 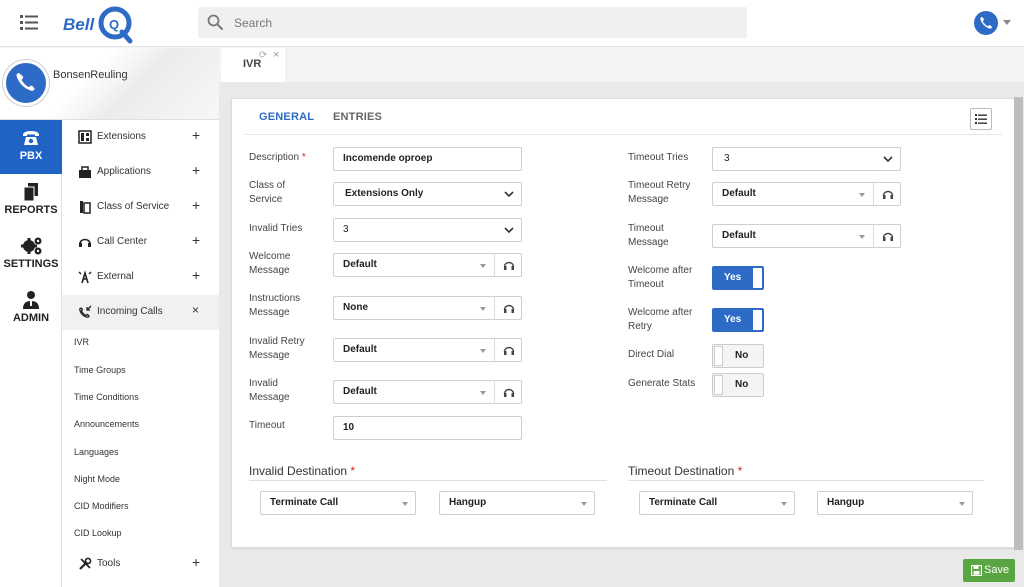 What do you see at coordinates (895, 503) in the screenshot?
I see `timeout-destination-target-select: Hangup` at bounding box center [895, 503].